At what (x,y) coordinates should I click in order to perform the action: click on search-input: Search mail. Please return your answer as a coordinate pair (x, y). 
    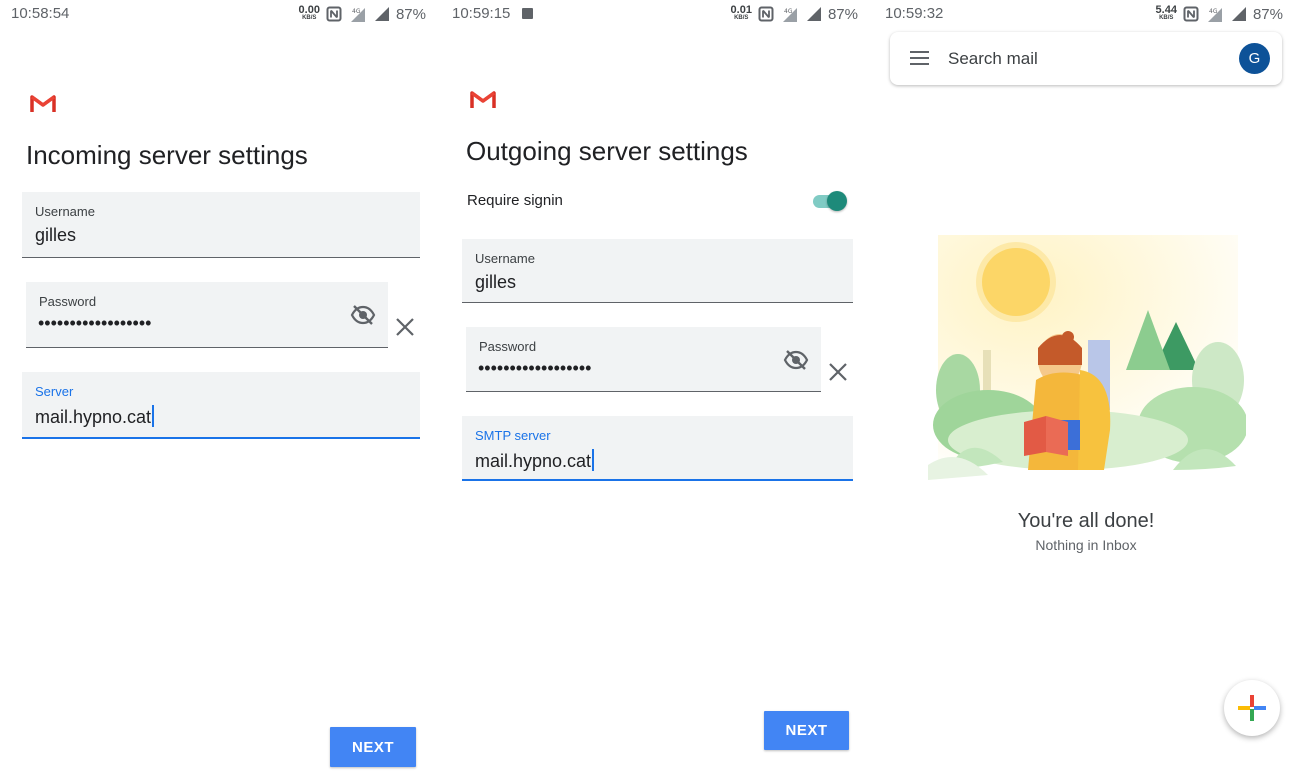
    Looking at the image, I should click on (993, 59).